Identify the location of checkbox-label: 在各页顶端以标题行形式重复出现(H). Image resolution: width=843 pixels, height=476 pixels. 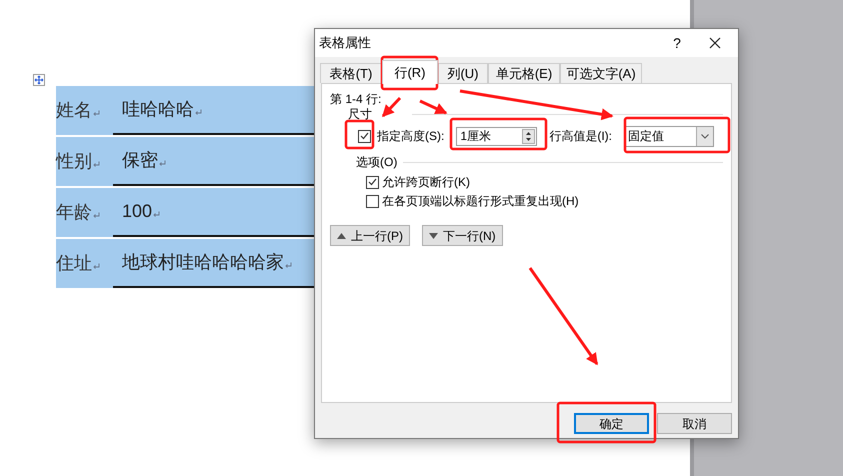
(480, 201).